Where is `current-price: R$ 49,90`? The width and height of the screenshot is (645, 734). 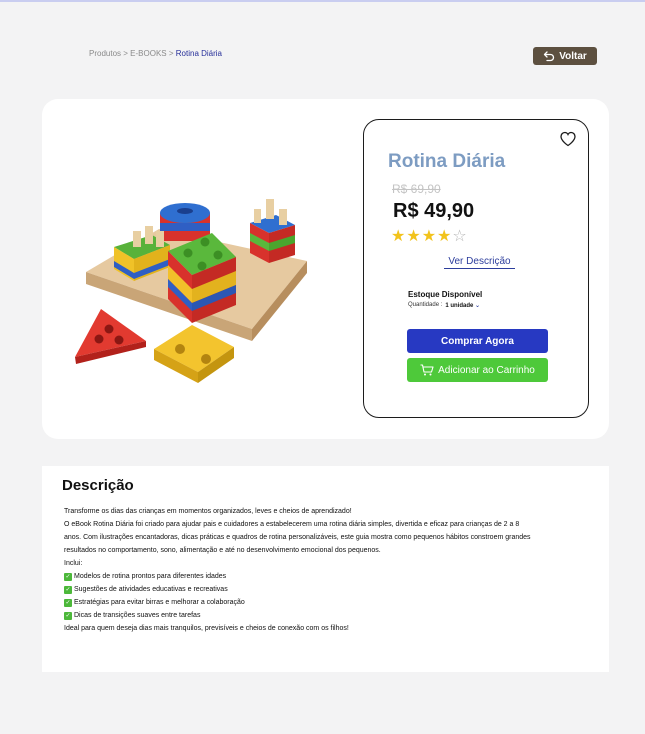
current-price: R$ 49,90 is located at coordinates (434, 211).